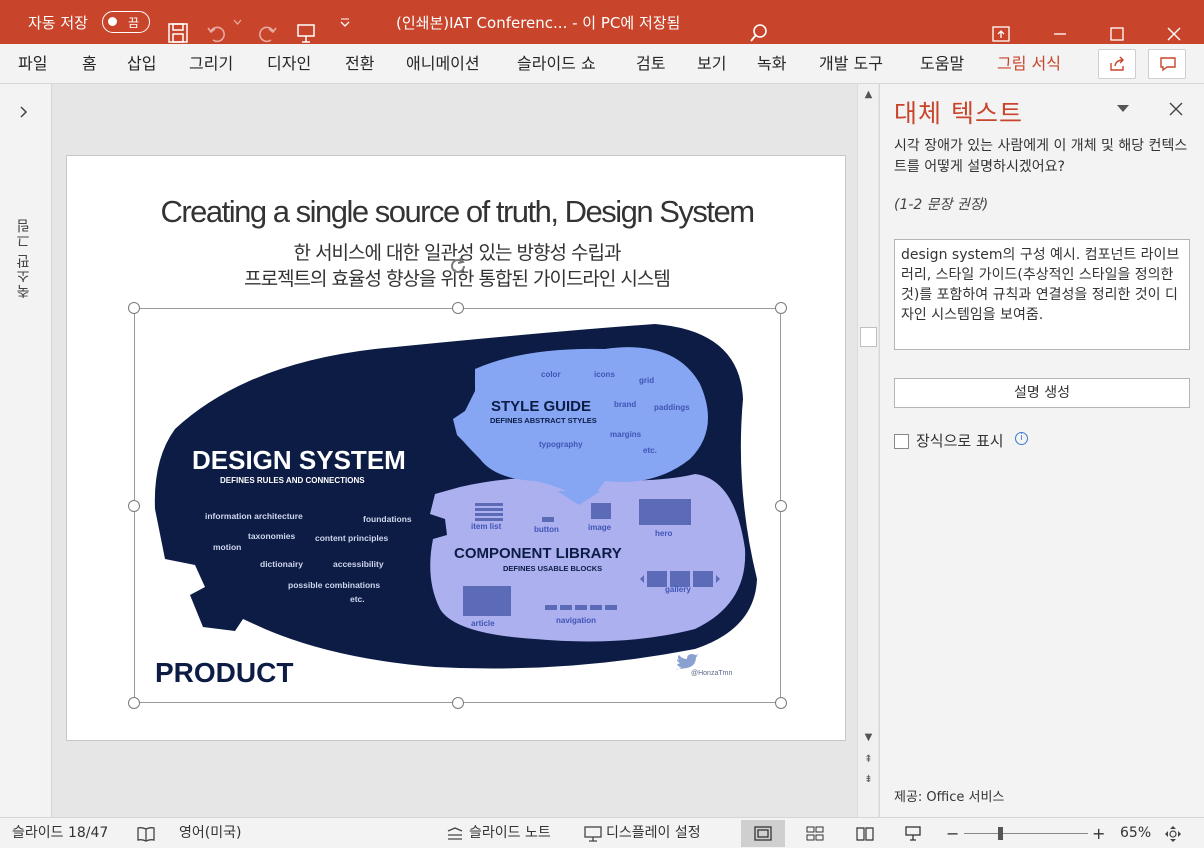 The image size is (1204, 848). What do you see at coordinates (960, 440) in the screenshot?
I see `decorative-label: 장식으로 표시` at bounding box center [960, 440].